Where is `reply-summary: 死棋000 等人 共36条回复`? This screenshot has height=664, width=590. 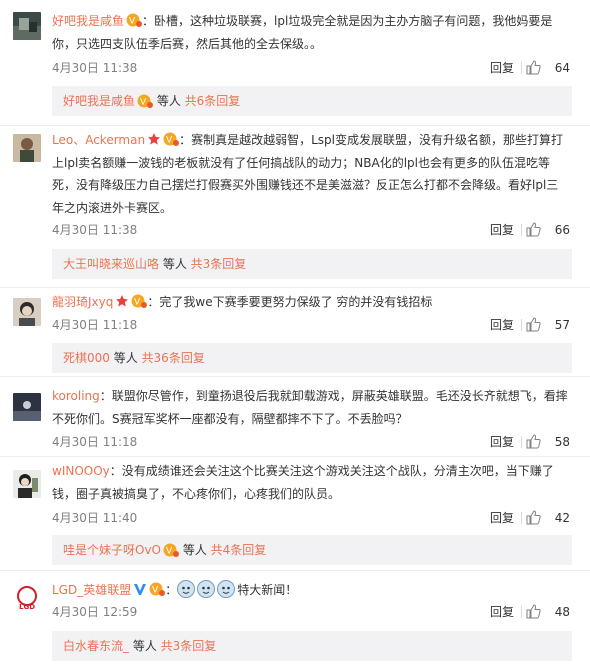
reply-summary: 死棋000 等人 共36条回复 is located at coordinates (312, 358).